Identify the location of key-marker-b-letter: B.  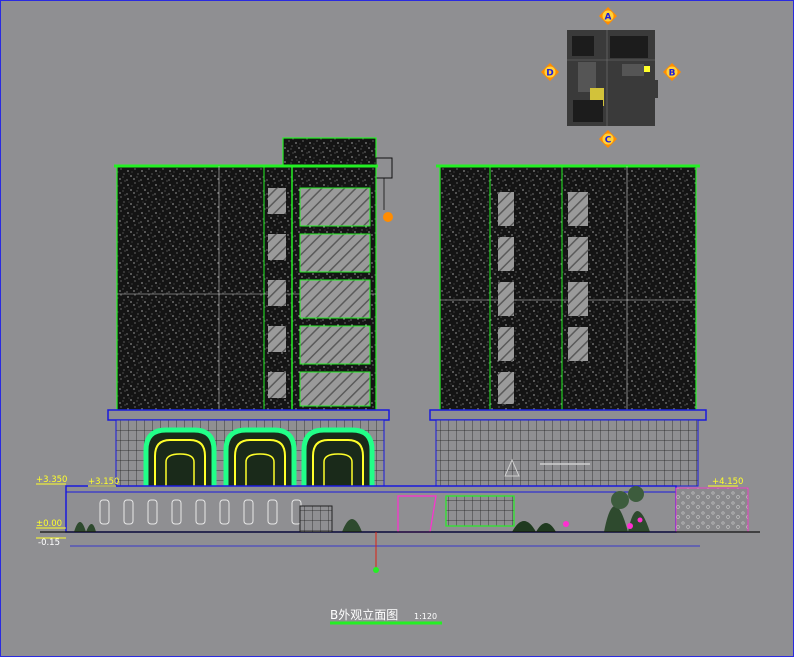
(672, 74).